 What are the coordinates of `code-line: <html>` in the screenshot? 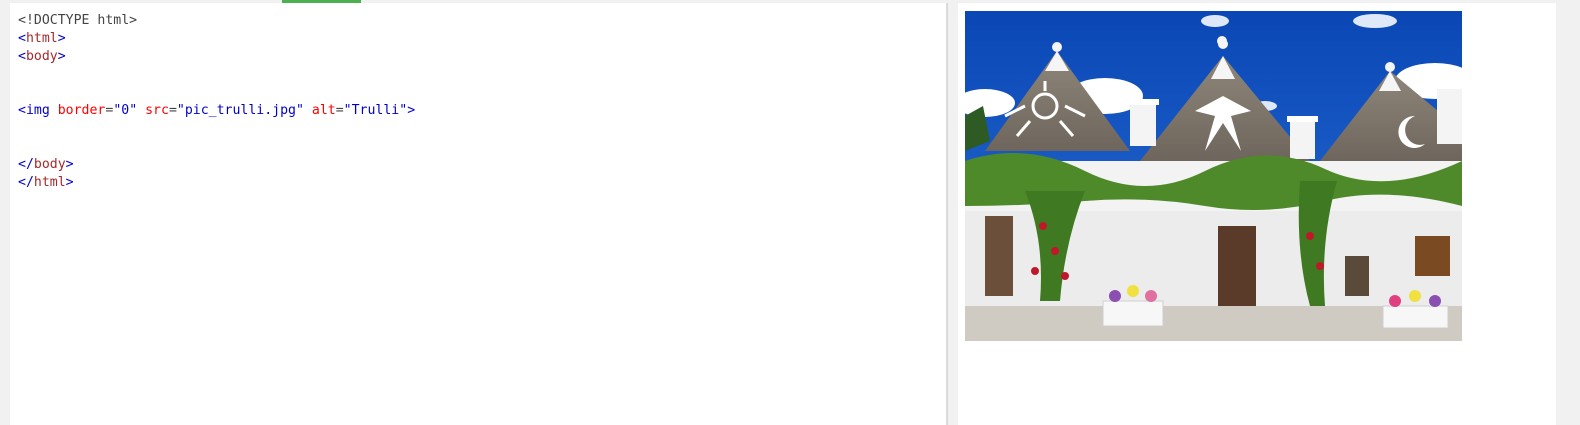 It's located at (482, 39).